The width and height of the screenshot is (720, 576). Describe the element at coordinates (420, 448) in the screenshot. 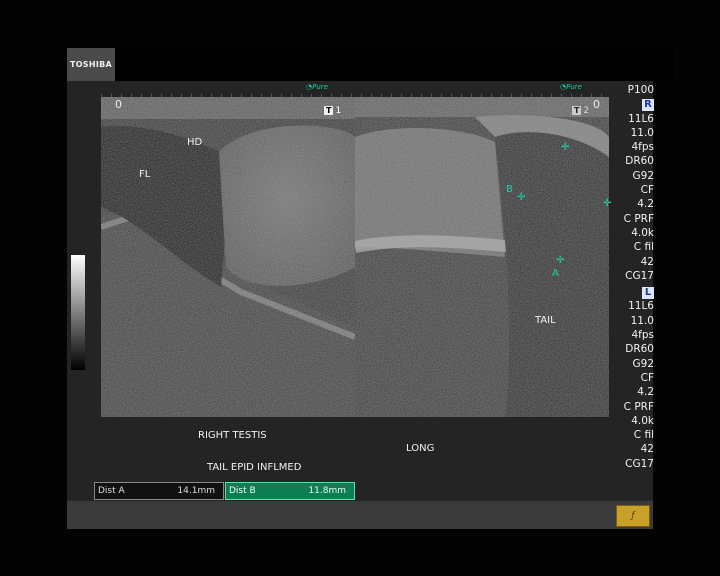

I see `annotation-long: LONG` at that location.